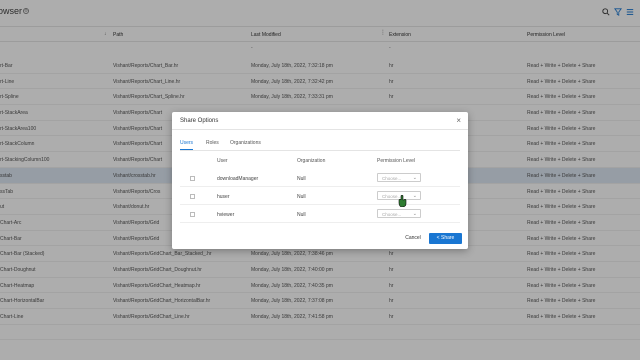 Image resolution: width=640 pixels, height=360 pixels. I want to click on cancel-button: Cancel, so click(413, 238).